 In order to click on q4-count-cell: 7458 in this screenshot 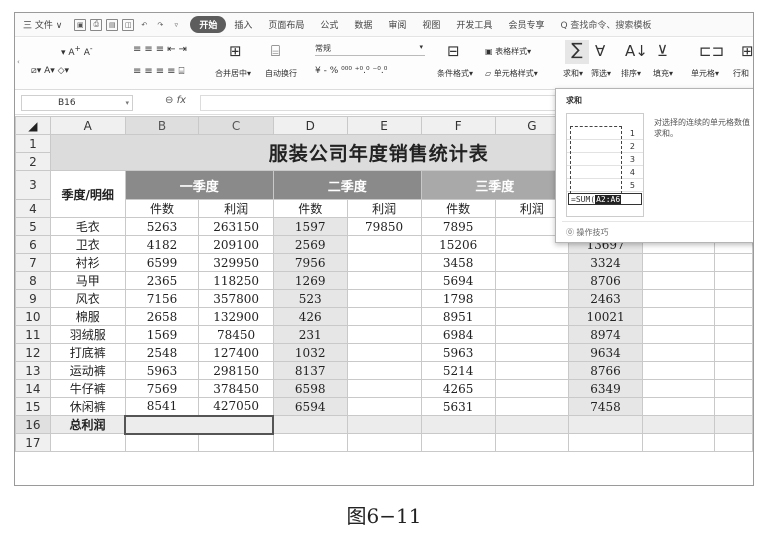, I will do `click(605, 406)`.